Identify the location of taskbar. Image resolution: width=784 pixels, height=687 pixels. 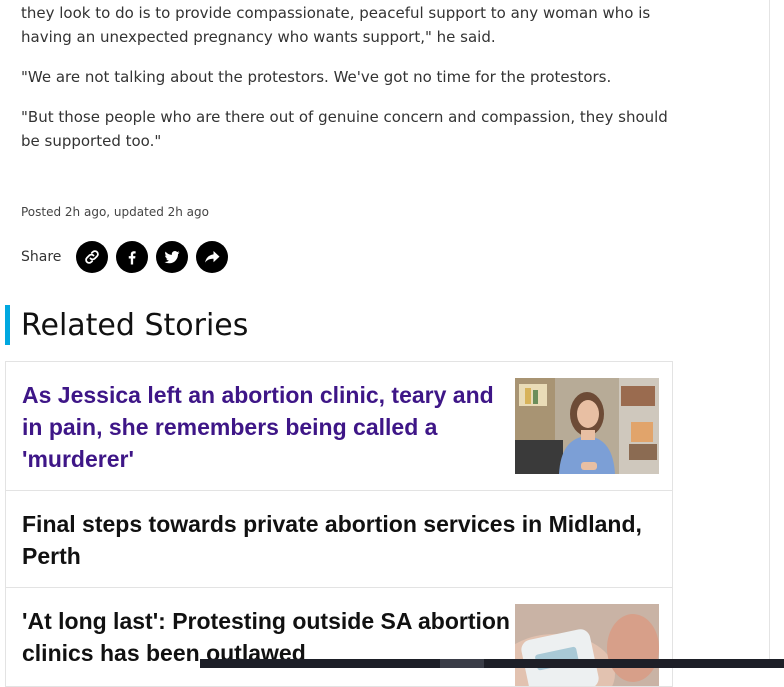
(492, 663).